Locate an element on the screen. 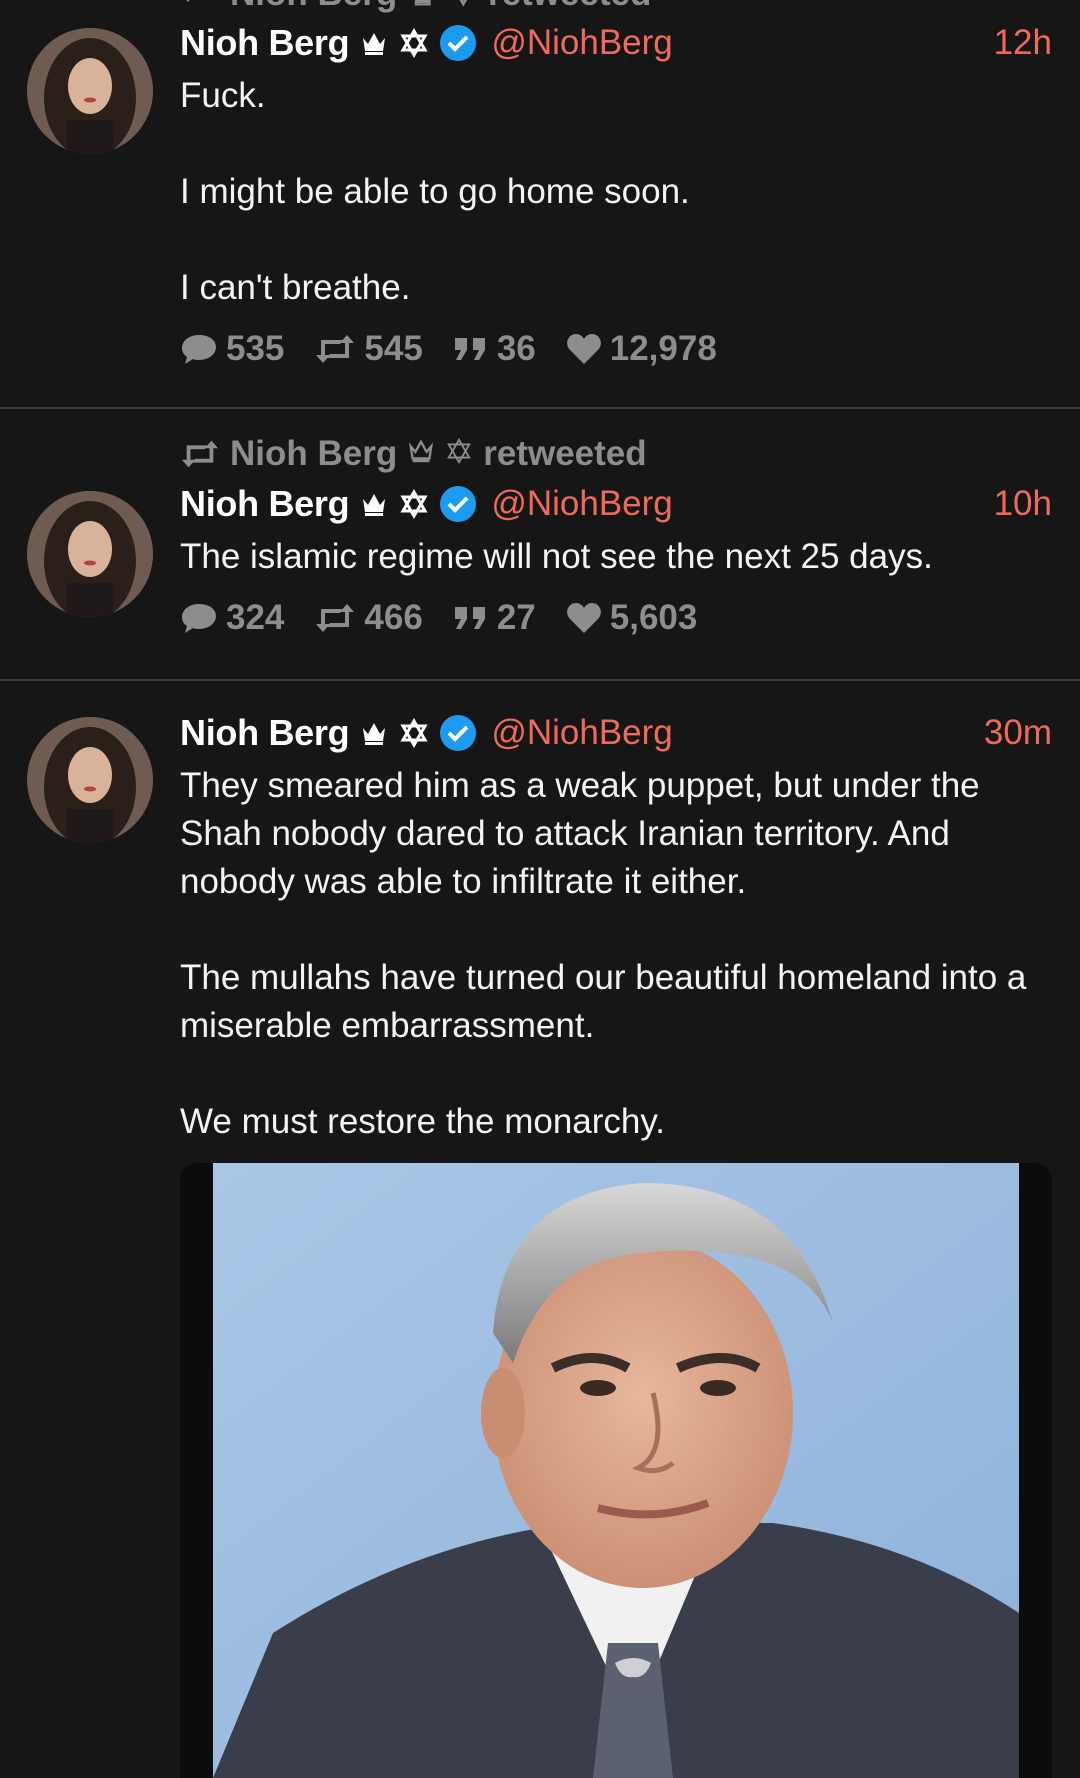 Image resolution: width=1080 pixels, height=1778 pixels. tweet-header: Nioh Berg @NiohBerg 12h is located at coordinates (616, 43).